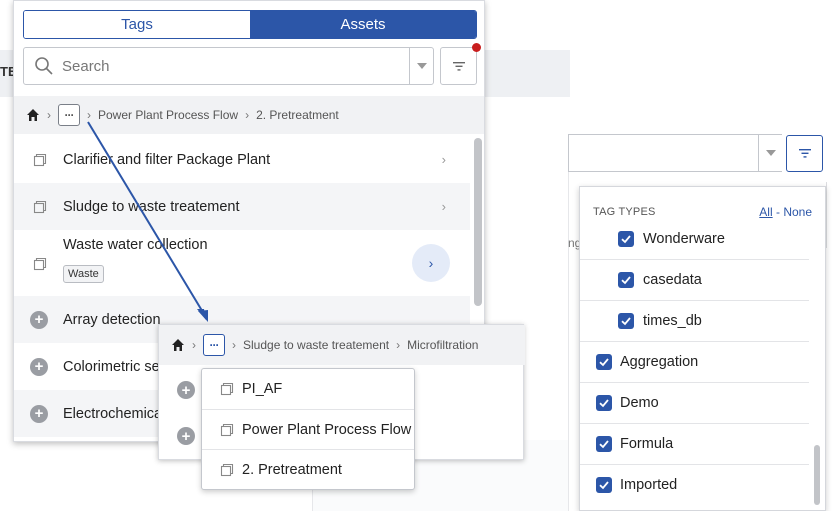  Describe the element at coordinates (647, 443) in the screenshot. I see `option-label: Formula` at that location.